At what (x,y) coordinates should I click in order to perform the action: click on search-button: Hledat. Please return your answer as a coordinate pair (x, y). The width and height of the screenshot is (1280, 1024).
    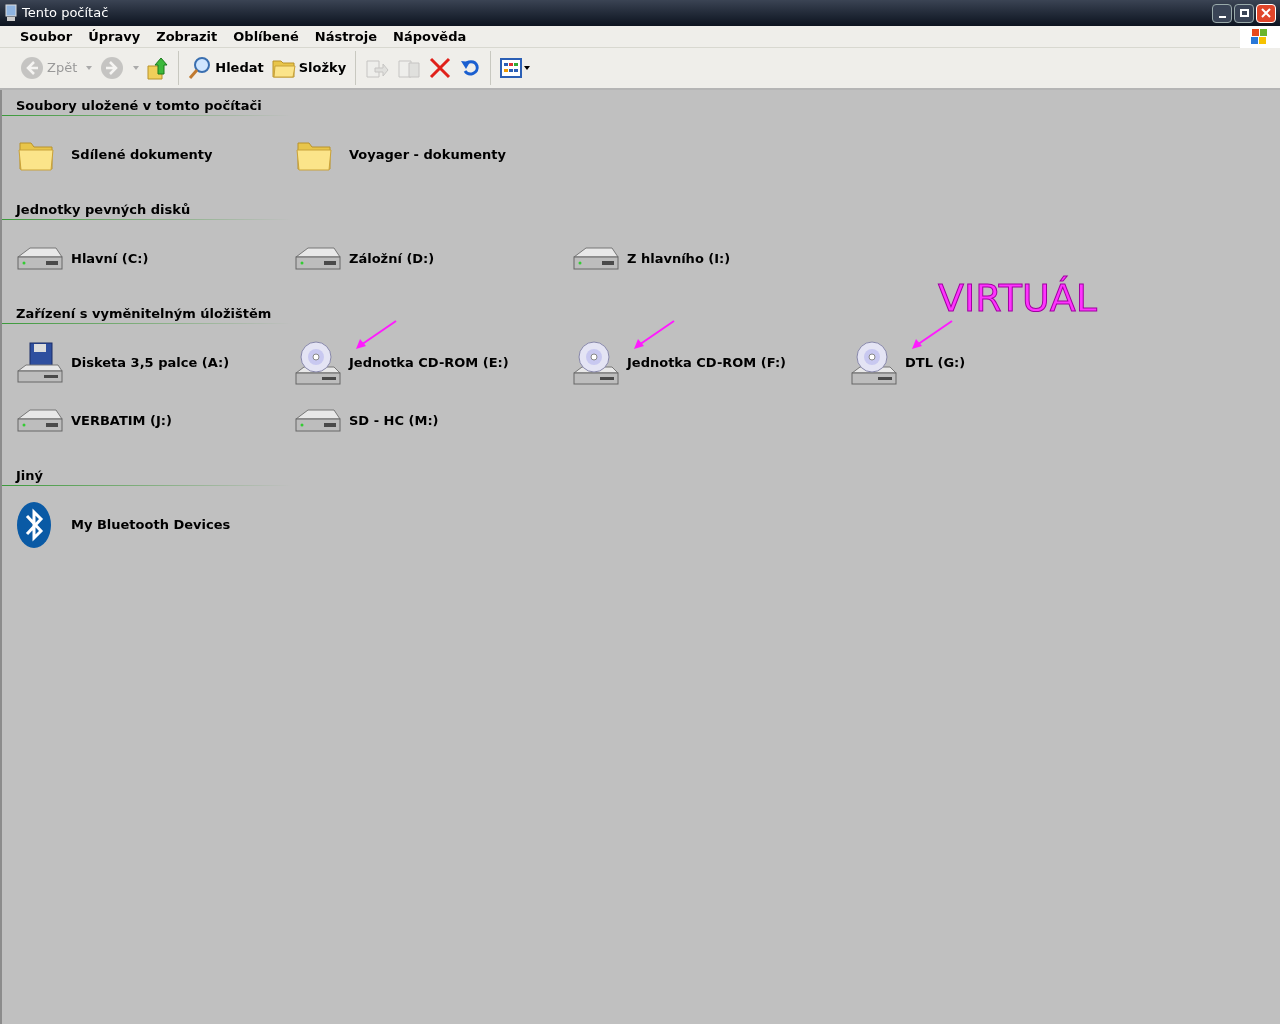
    Looking at the image, I should click on (226, 68).